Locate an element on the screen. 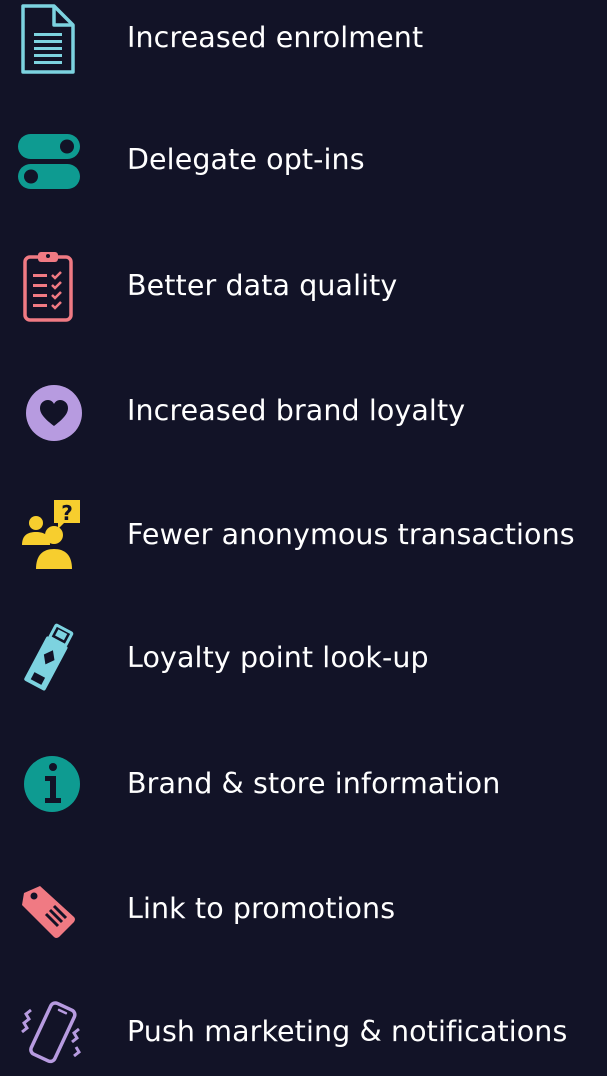  users-question-icon: ? is located at coordinates (48, 535).